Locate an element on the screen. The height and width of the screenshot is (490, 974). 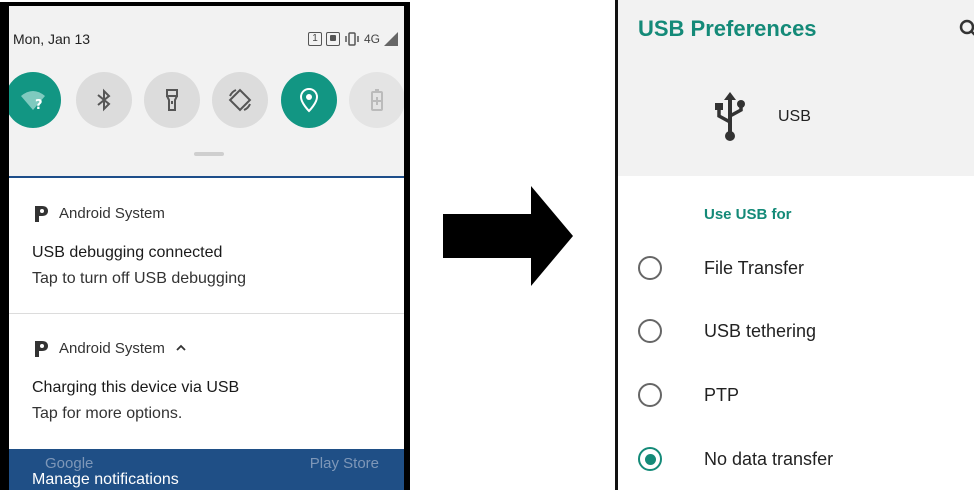
location-tile is located at coordinates (309, 100).